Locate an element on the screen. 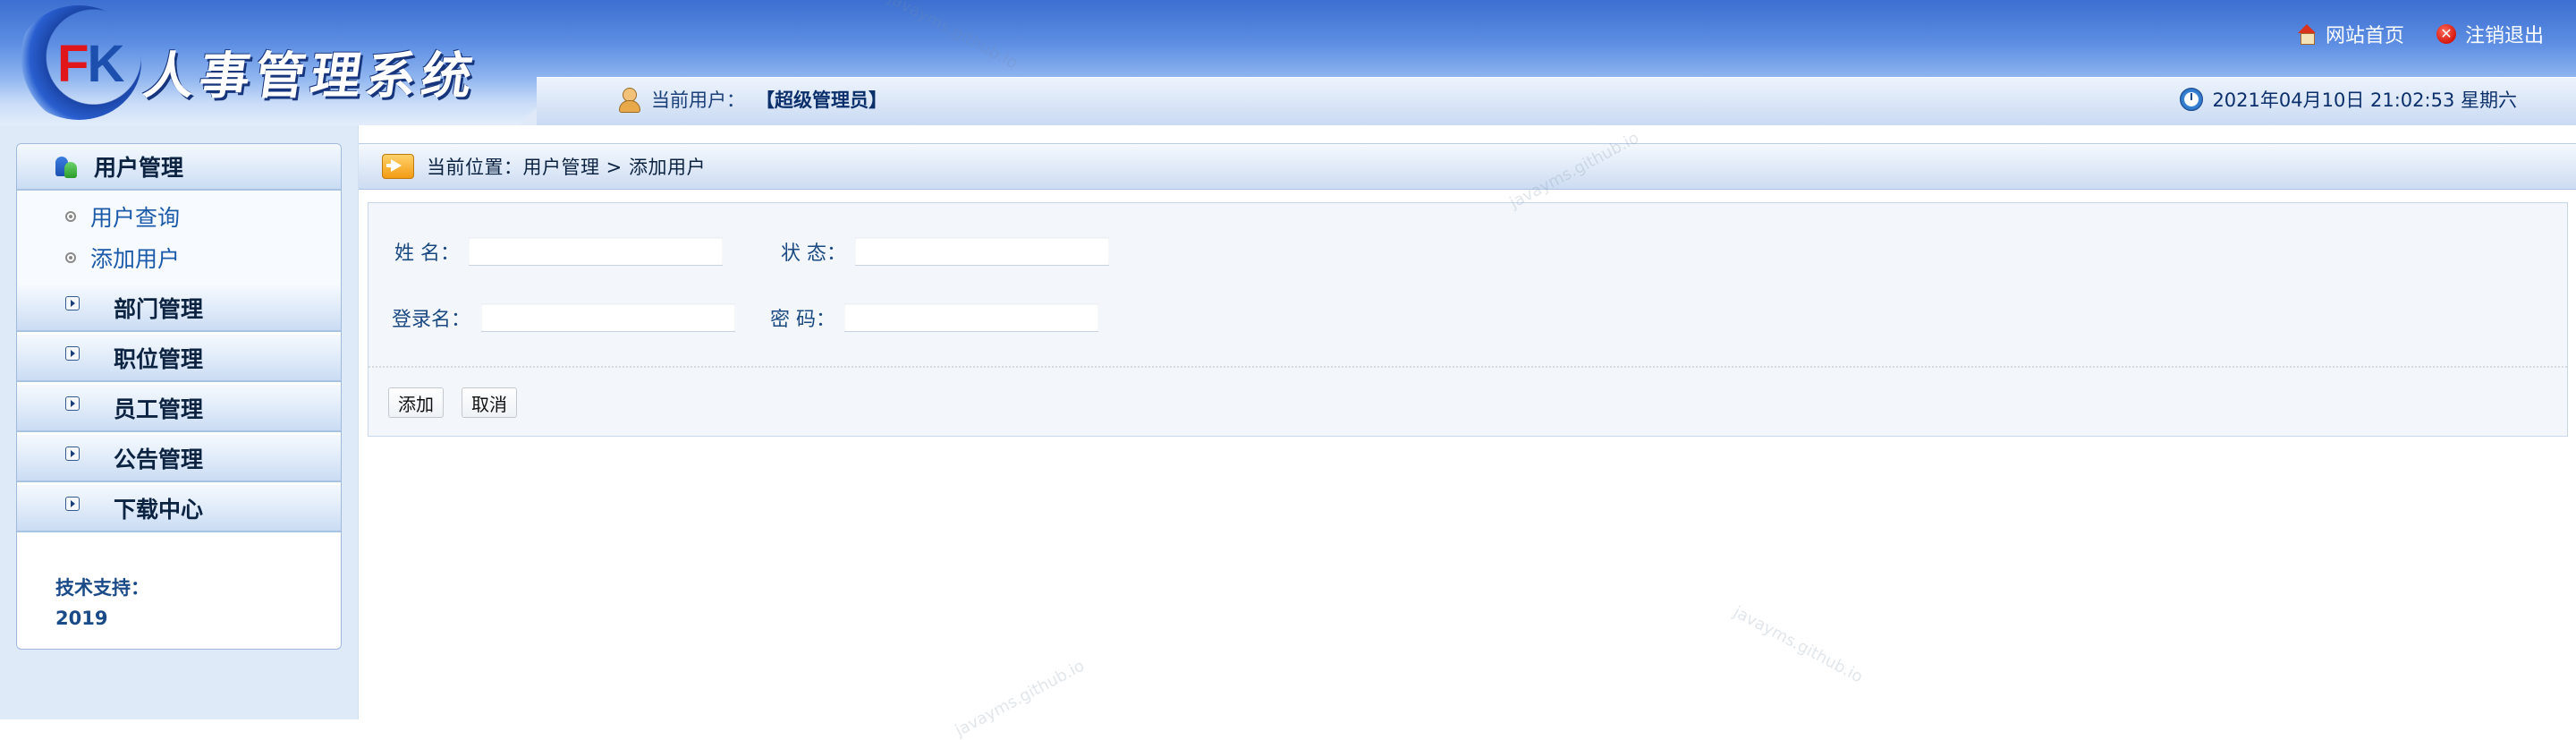 This screenshot has width=2576, height=740. users-icon is located at coordinates (66, 167).